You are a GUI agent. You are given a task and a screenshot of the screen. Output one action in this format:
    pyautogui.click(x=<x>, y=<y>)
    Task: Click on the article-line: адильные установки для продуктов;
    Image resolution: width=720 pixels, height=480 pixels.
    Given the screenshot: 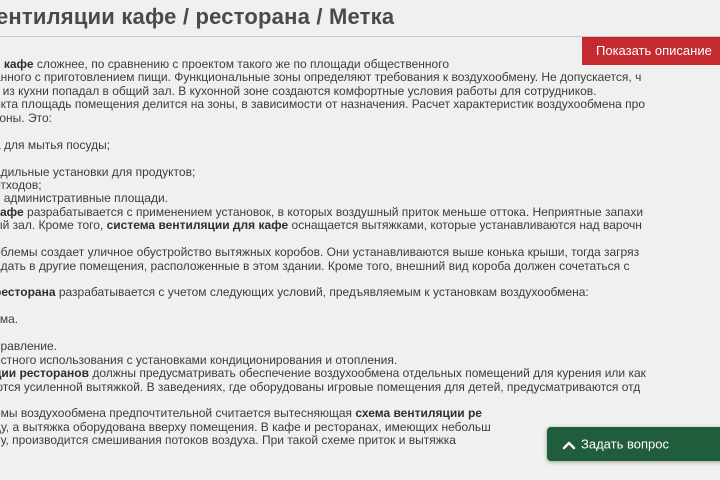 What is the action you would take?
    pyautogui.click(x=360, y=171)
    